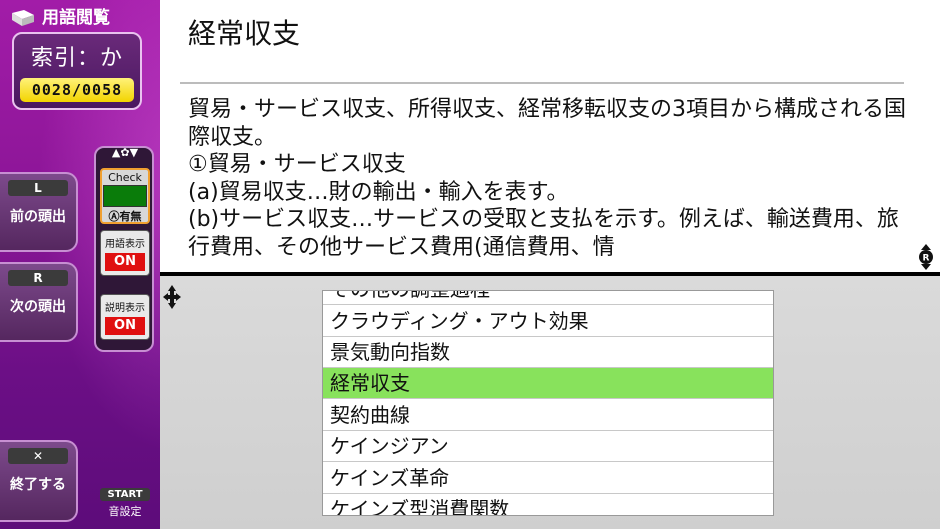 This screenshot has height=529, width=940. Describe the element at coordinates (125, 494) in the screenshot. I see `start-key-label: START` at that location.